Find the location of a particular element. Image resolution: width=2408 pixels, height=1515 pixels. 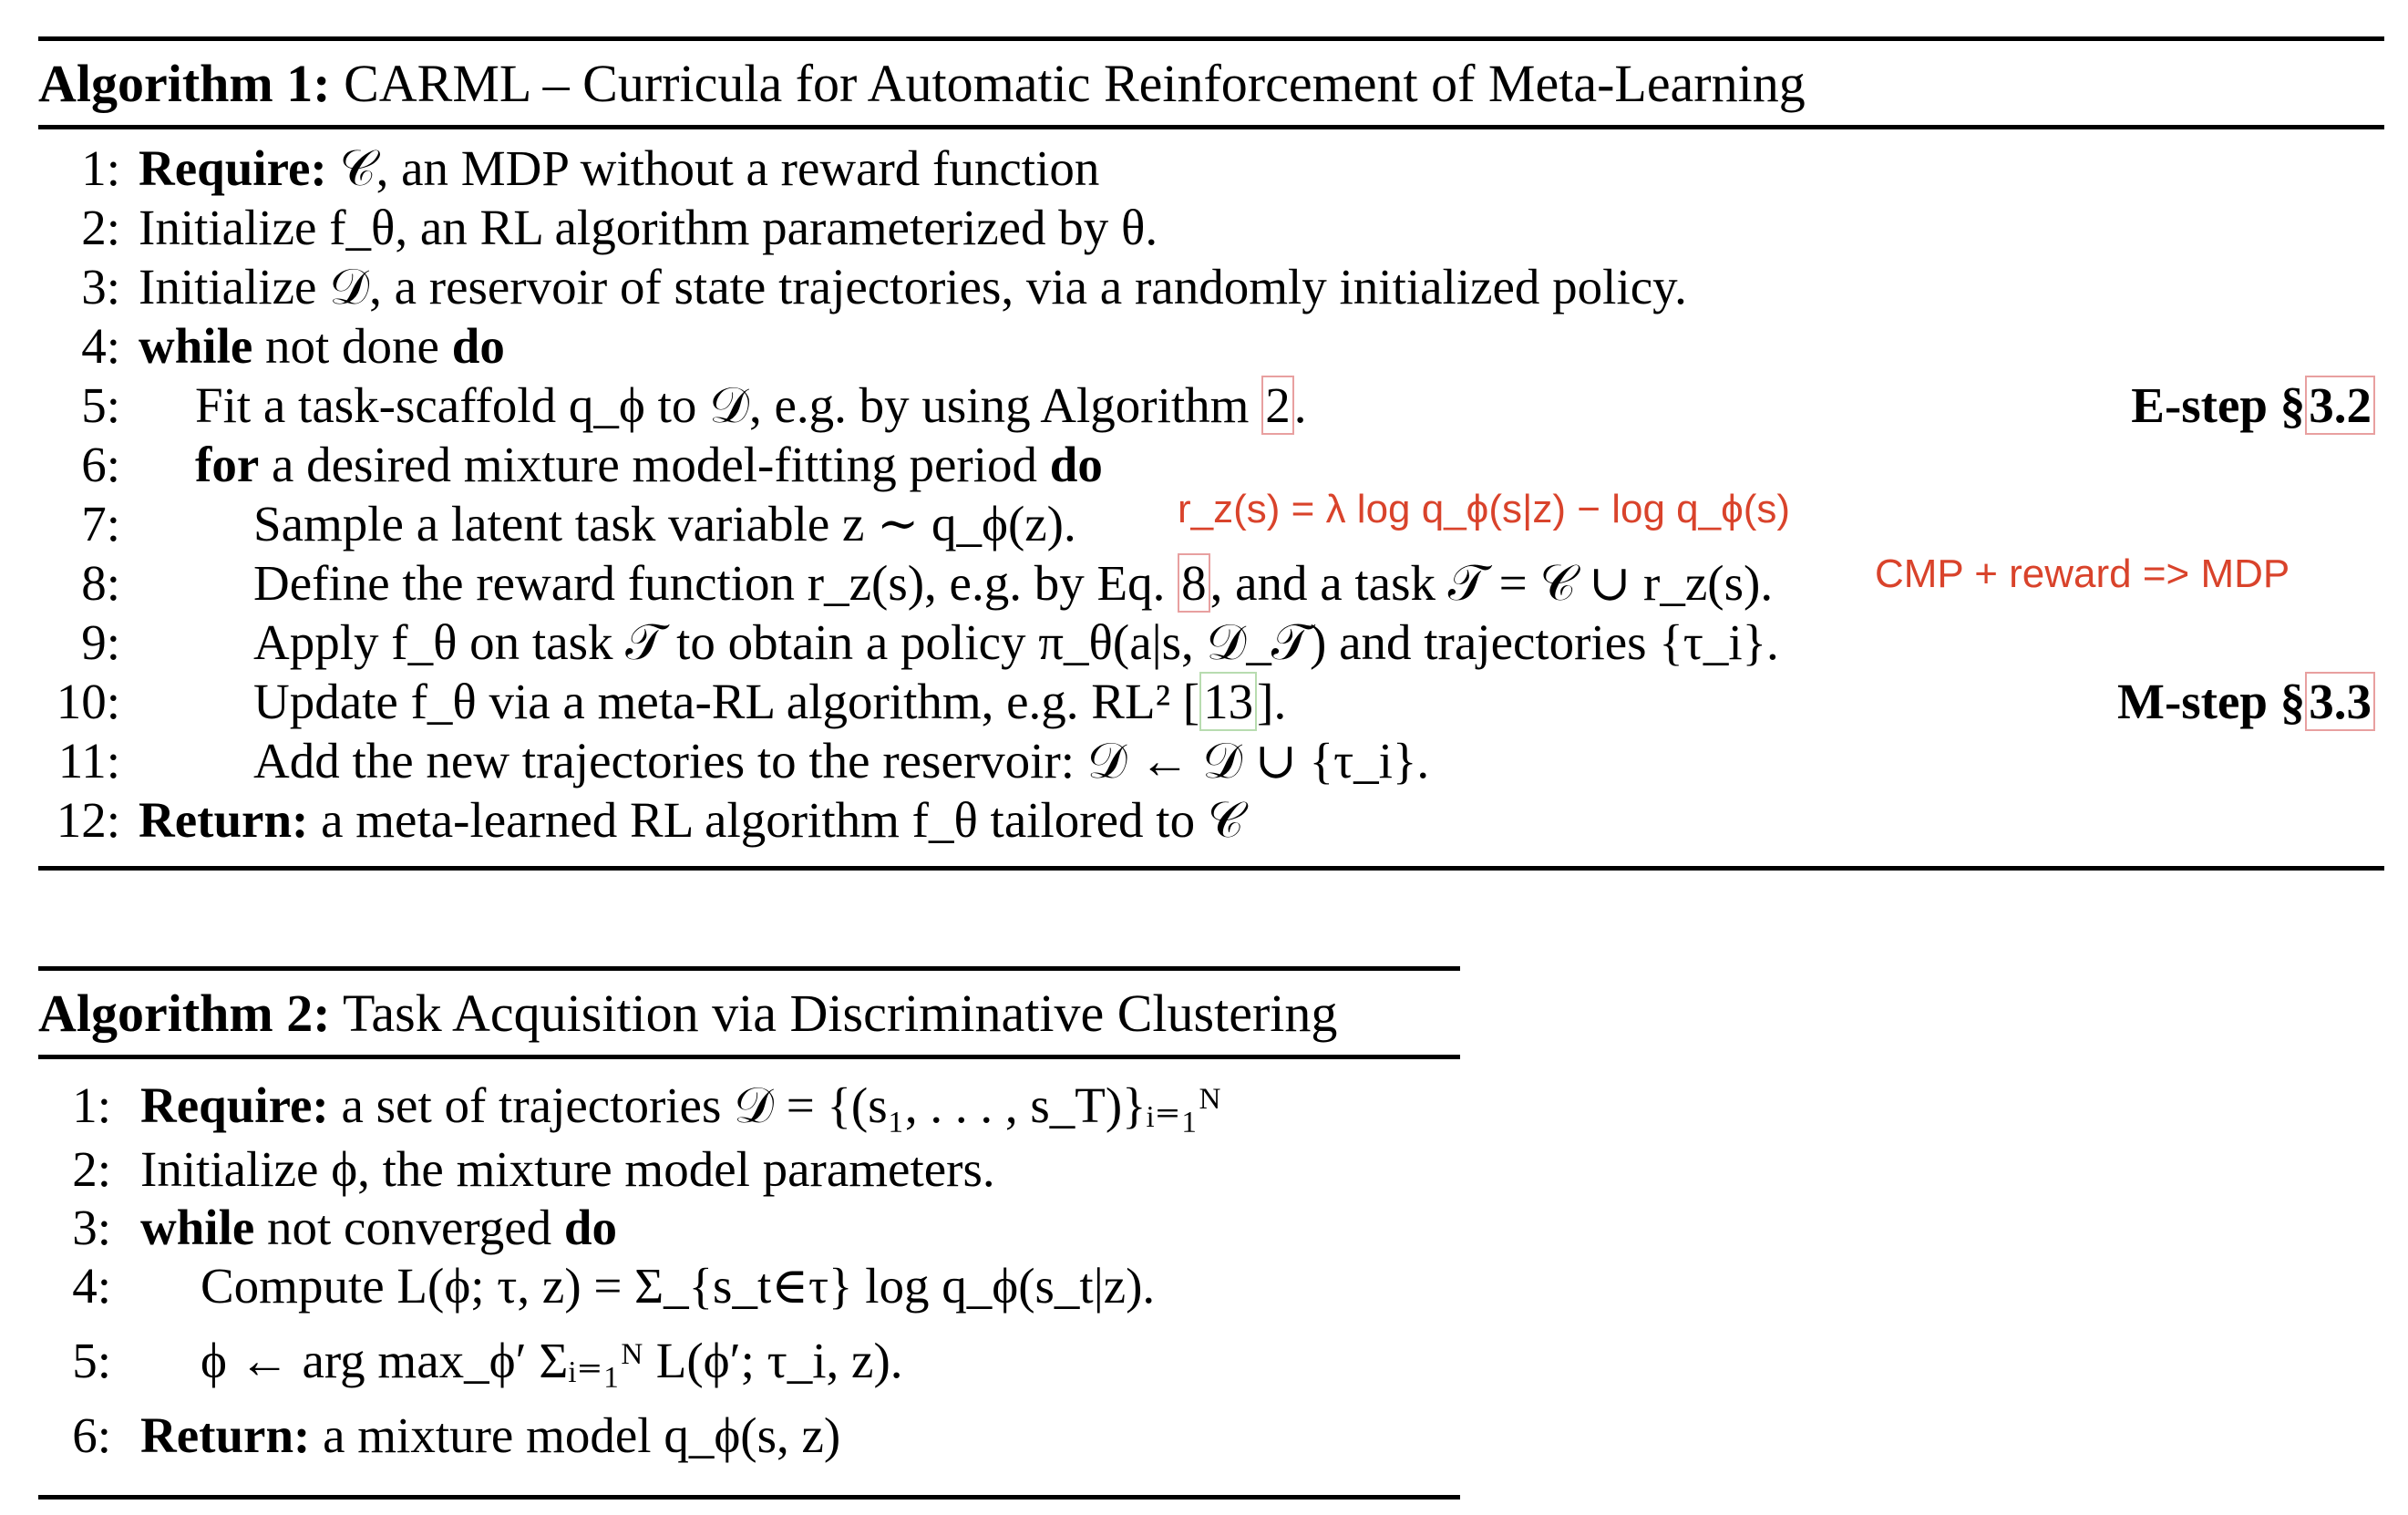

line-number: 8: is located at coordinates (101, 583).